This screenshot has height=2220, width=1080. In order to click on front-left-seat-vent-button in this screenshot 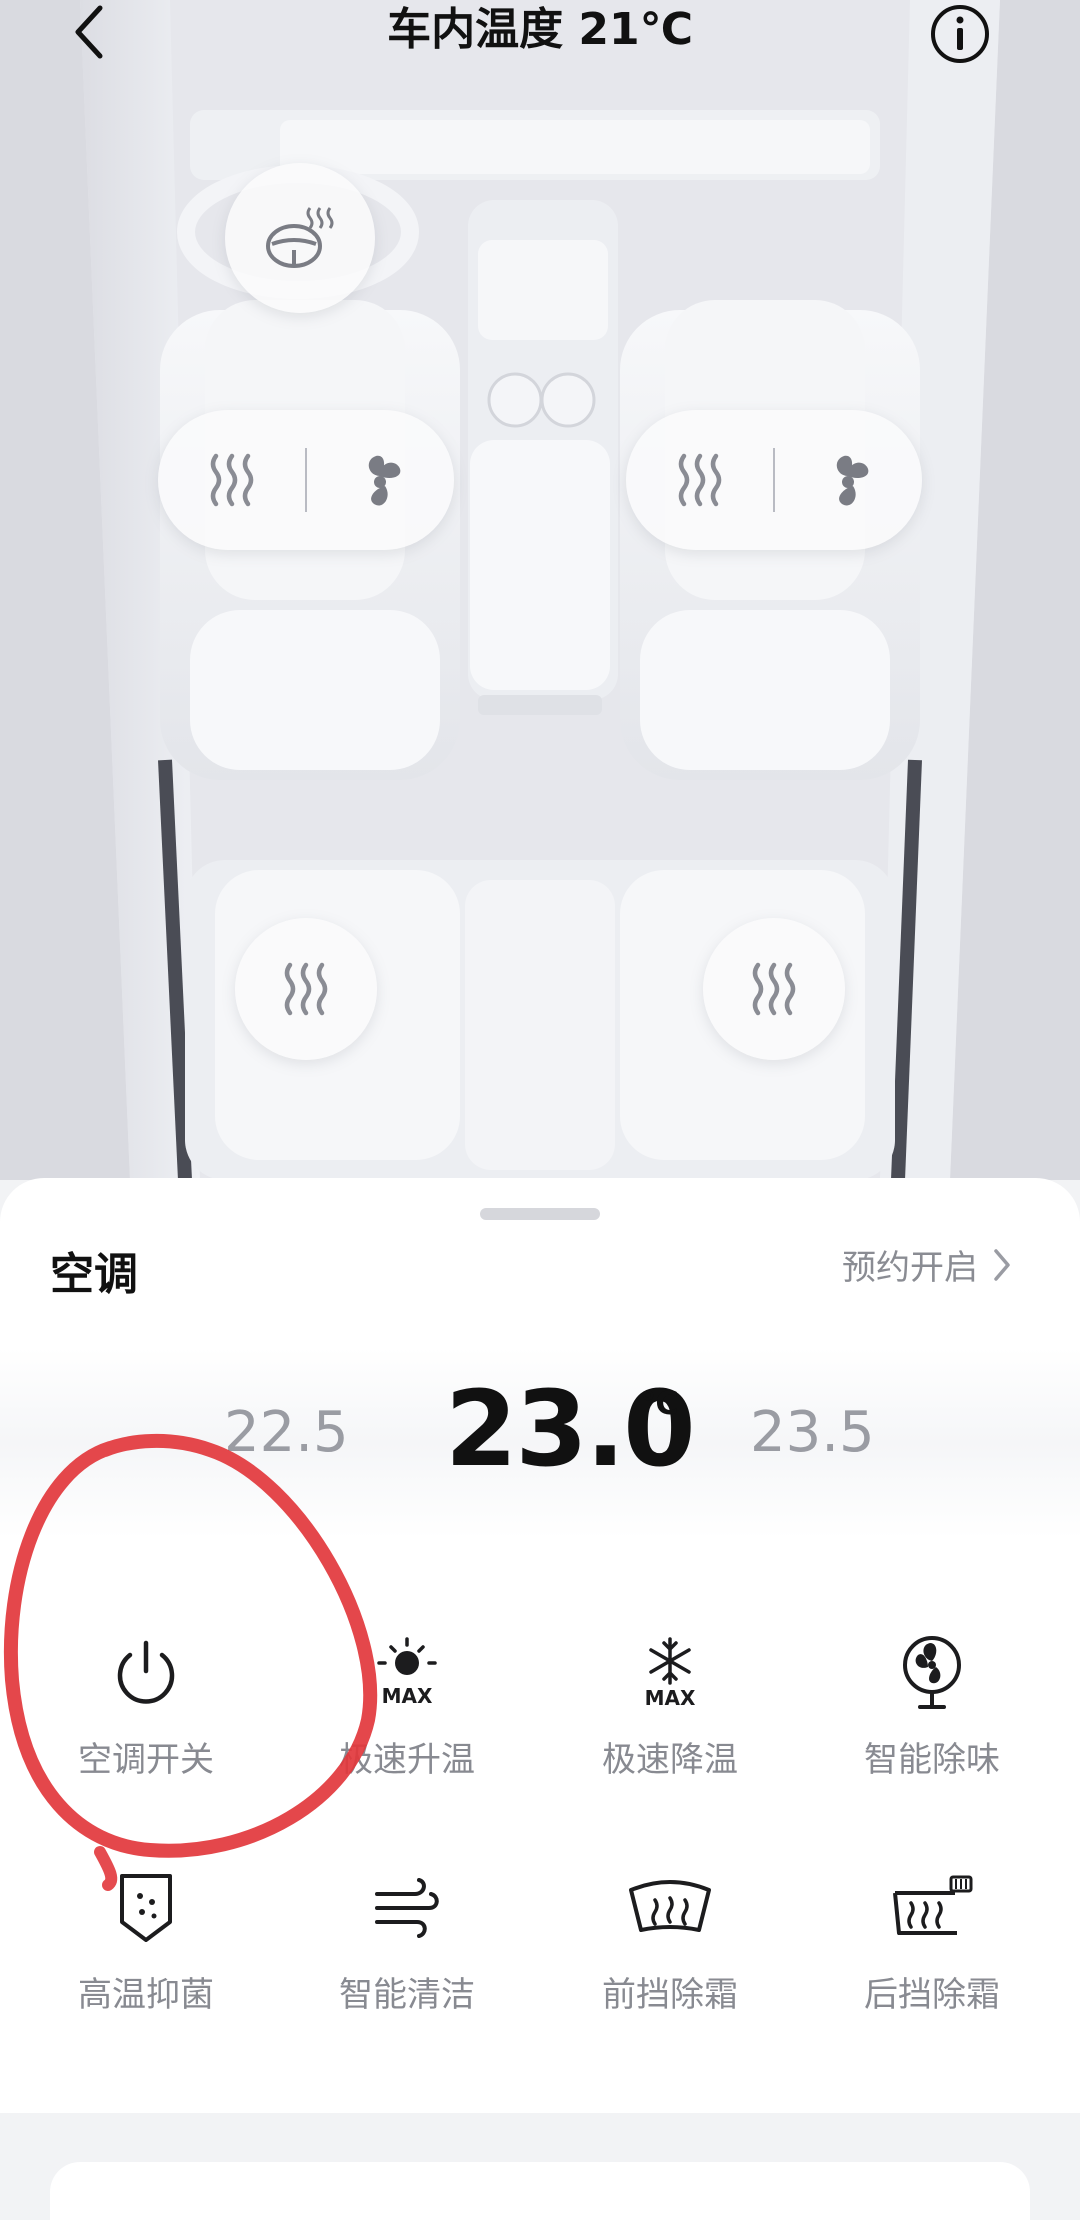, I will do `click(380, 480)`.